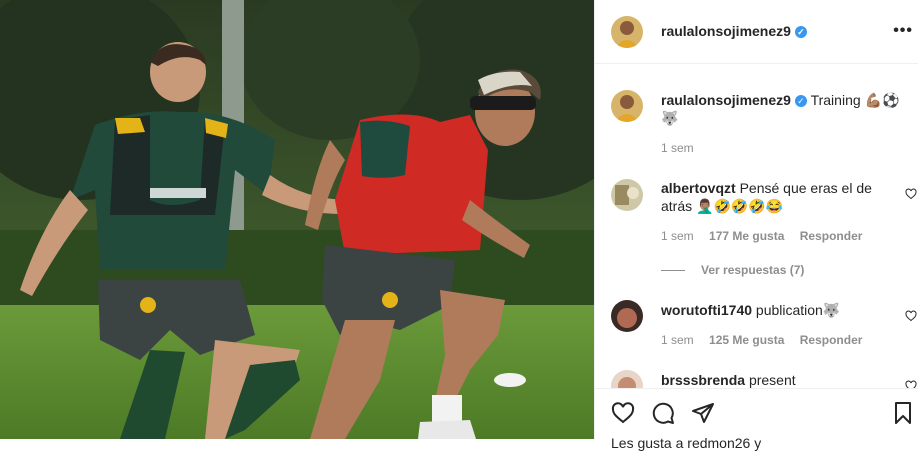 The width and height of the screenshot is (918, 451). Describe the element at coordinates (663, 413) in the screenshot. I see `comment-icon` at that location.